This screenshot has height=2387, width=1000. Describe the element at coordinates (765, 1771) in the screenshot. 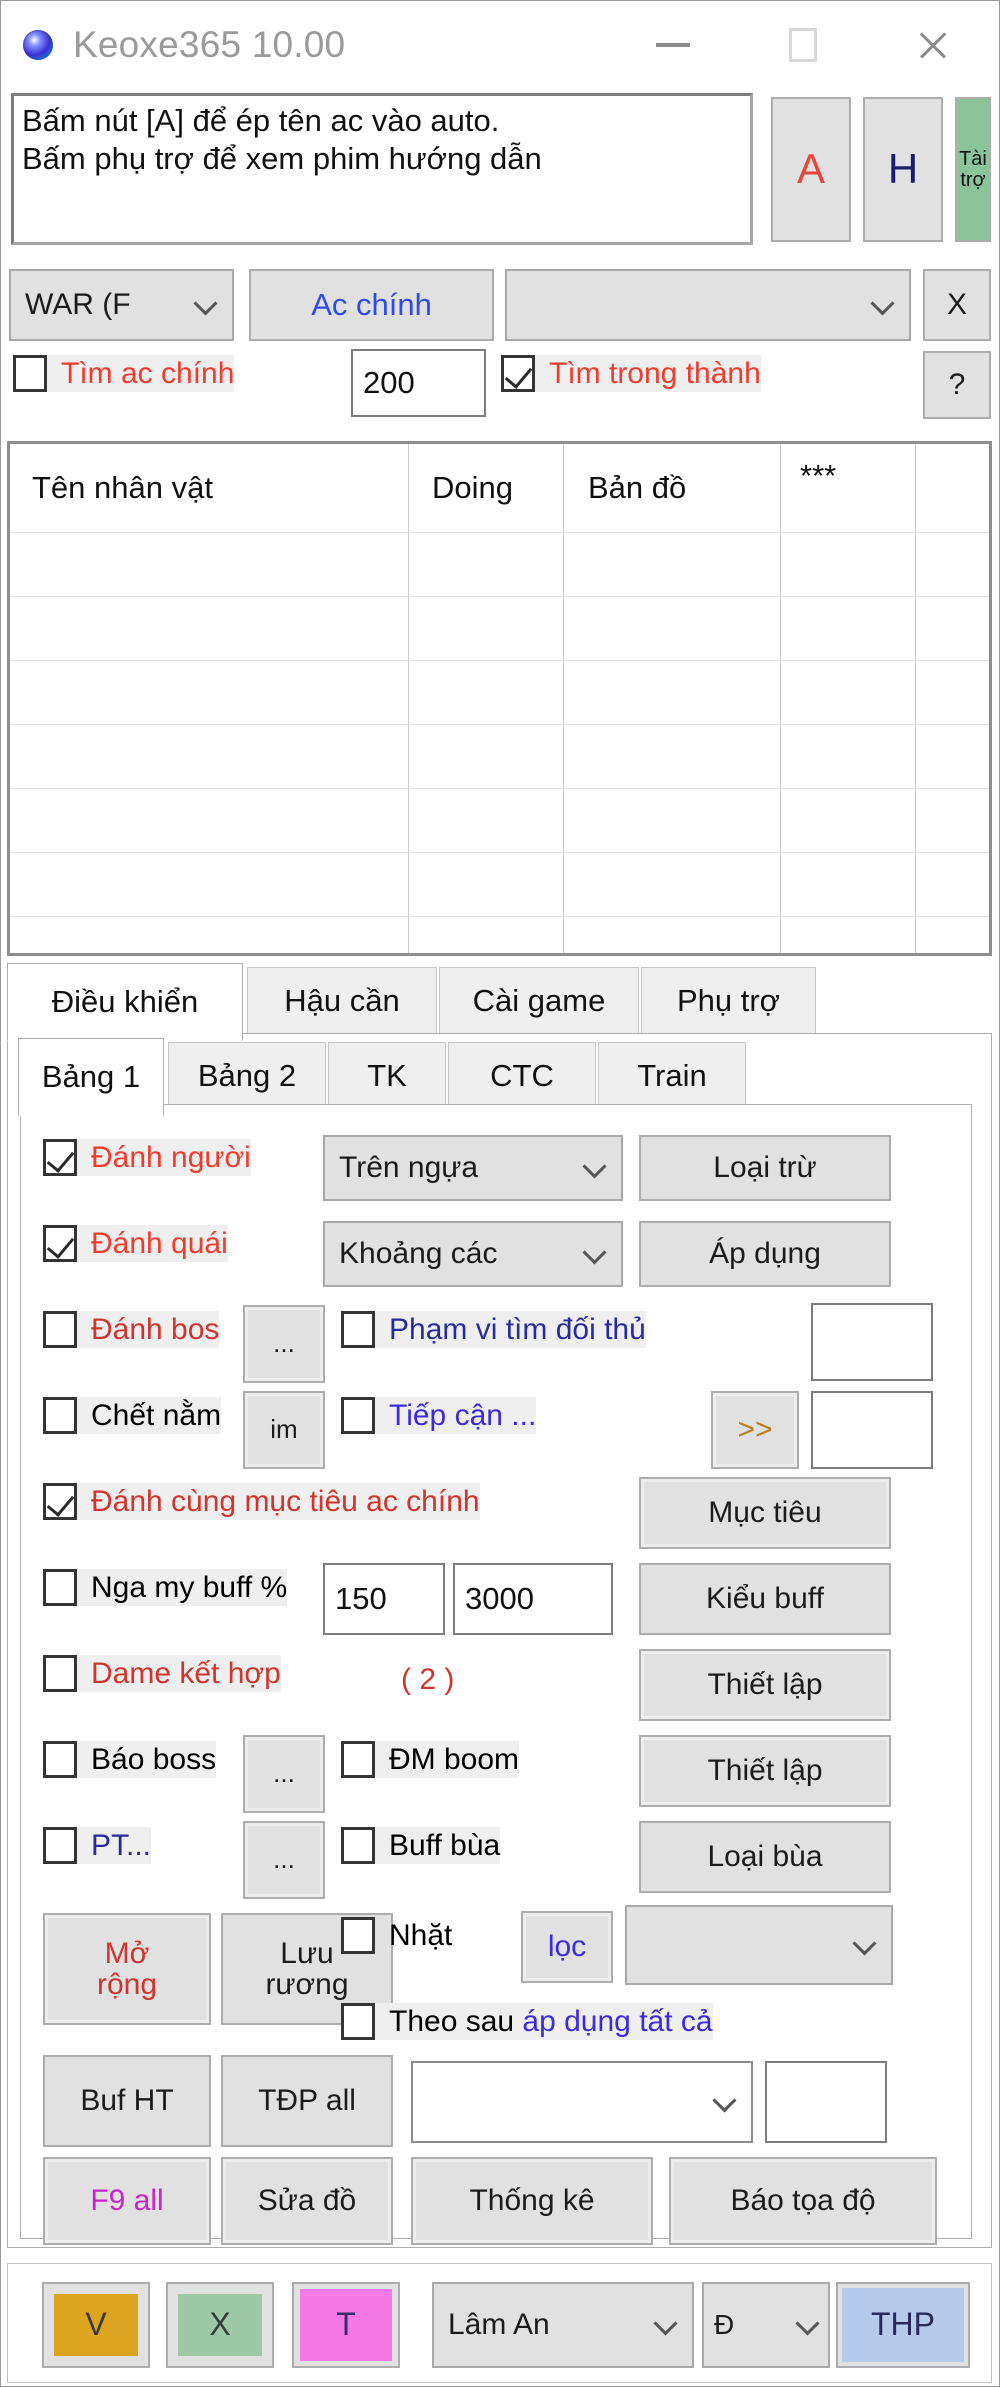

I see `dm-boom-settings-button: Thiết lập` at that location.